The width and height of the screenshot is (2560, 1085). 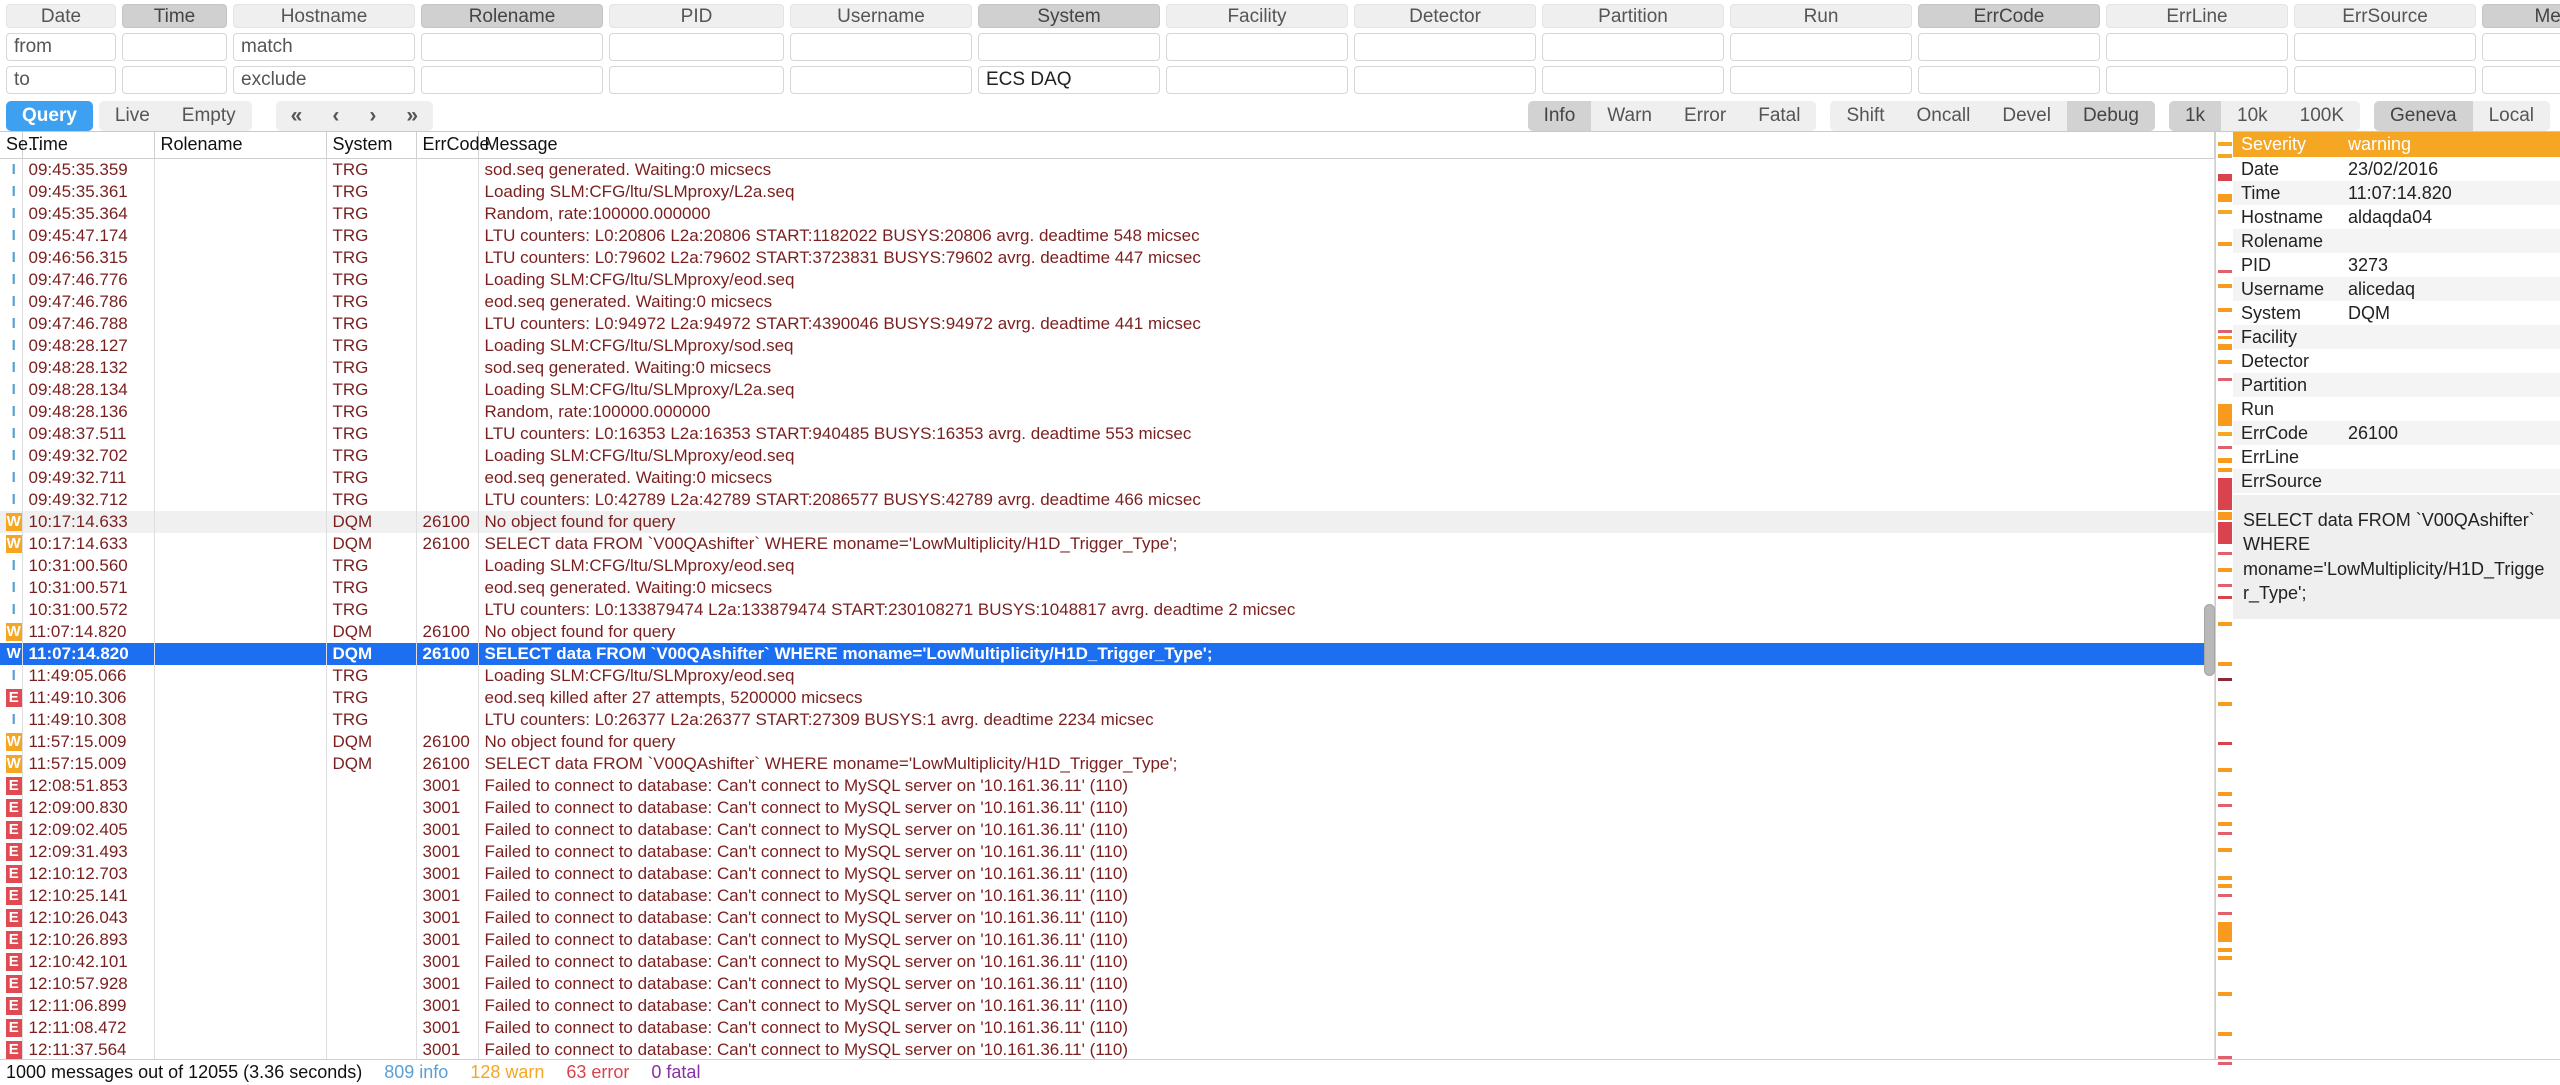 I want to click on limit-filter-1k-button: 1k, so click(x=2195, y=116).